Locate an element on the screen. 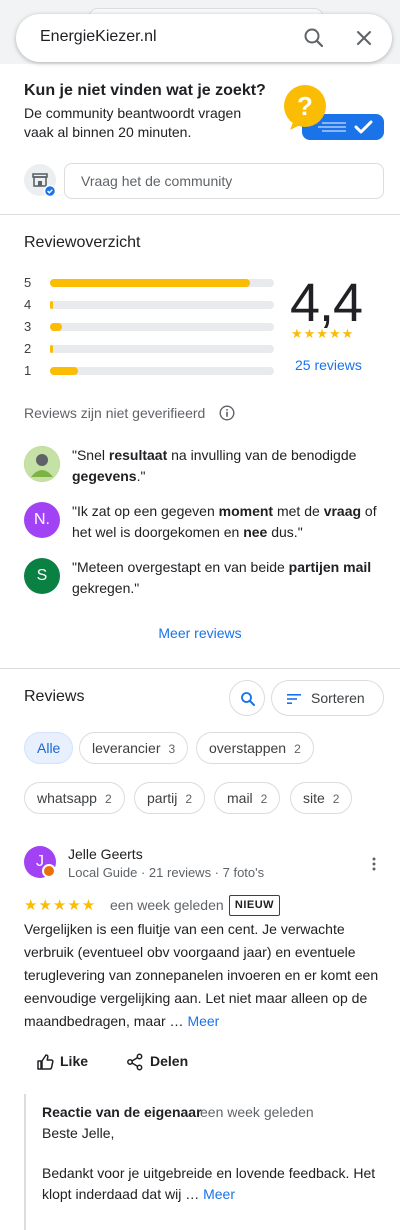  new-badge: NIEUW is located at coordinates (254, 905).